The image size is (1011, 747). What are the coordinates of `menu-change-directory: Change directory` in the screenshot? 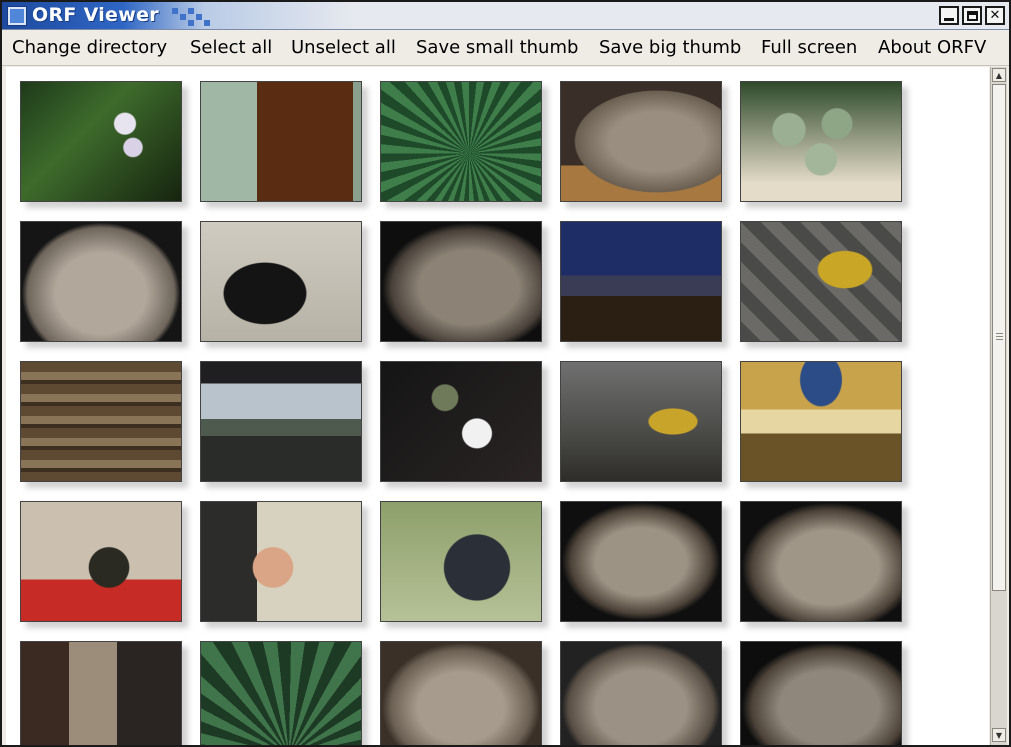 It's located at (89, 47).